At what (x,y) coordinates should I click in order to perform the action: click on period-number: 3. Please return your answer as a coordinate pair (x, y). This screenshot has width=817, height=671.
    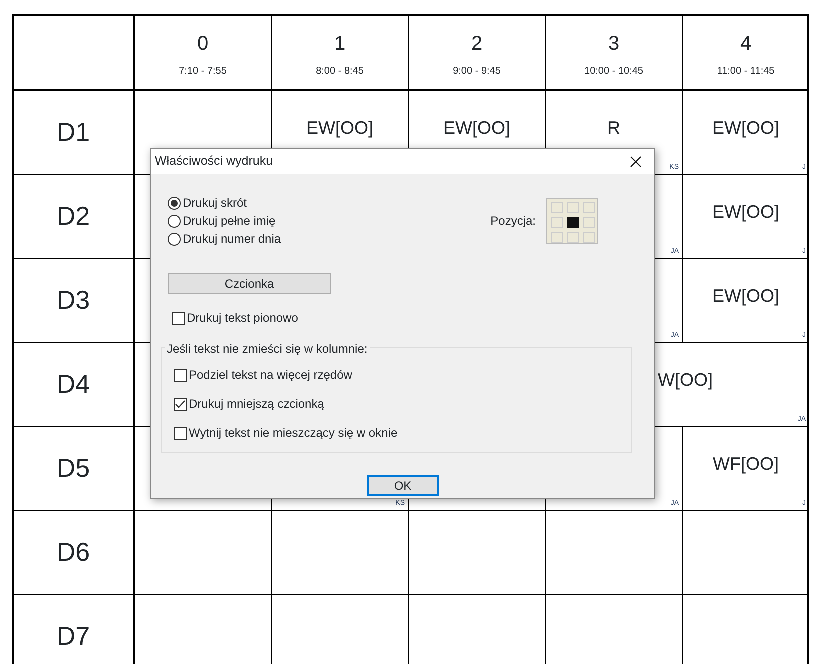
    Looking at the image, I should click on (614, 44).